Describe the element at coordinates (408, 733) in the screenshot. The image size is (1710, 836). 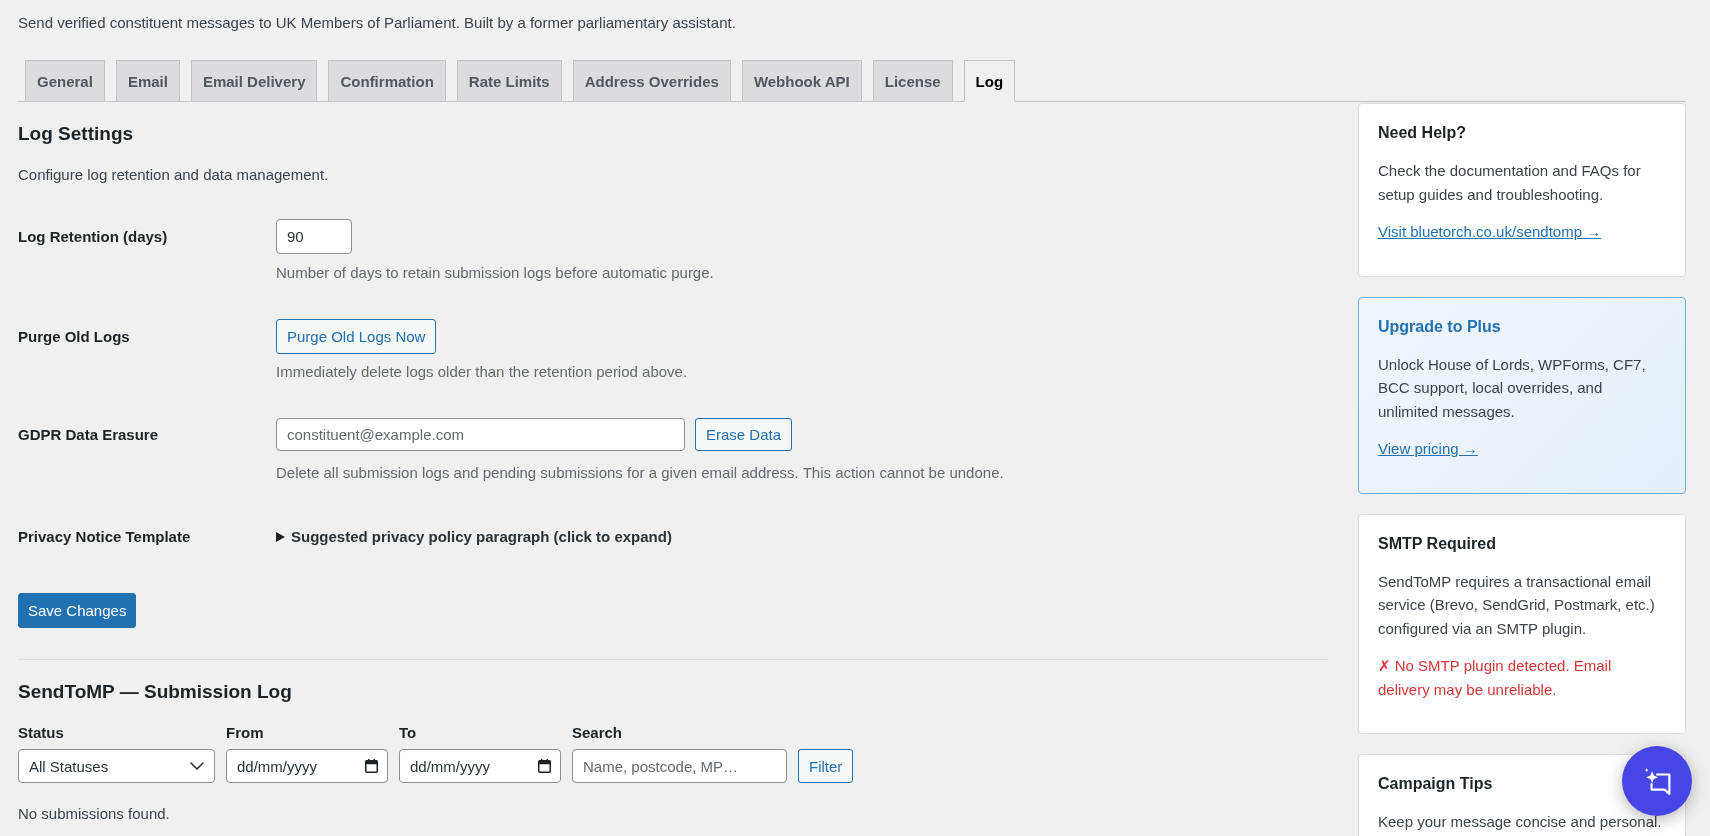
I see `filter-label: To` at that location.